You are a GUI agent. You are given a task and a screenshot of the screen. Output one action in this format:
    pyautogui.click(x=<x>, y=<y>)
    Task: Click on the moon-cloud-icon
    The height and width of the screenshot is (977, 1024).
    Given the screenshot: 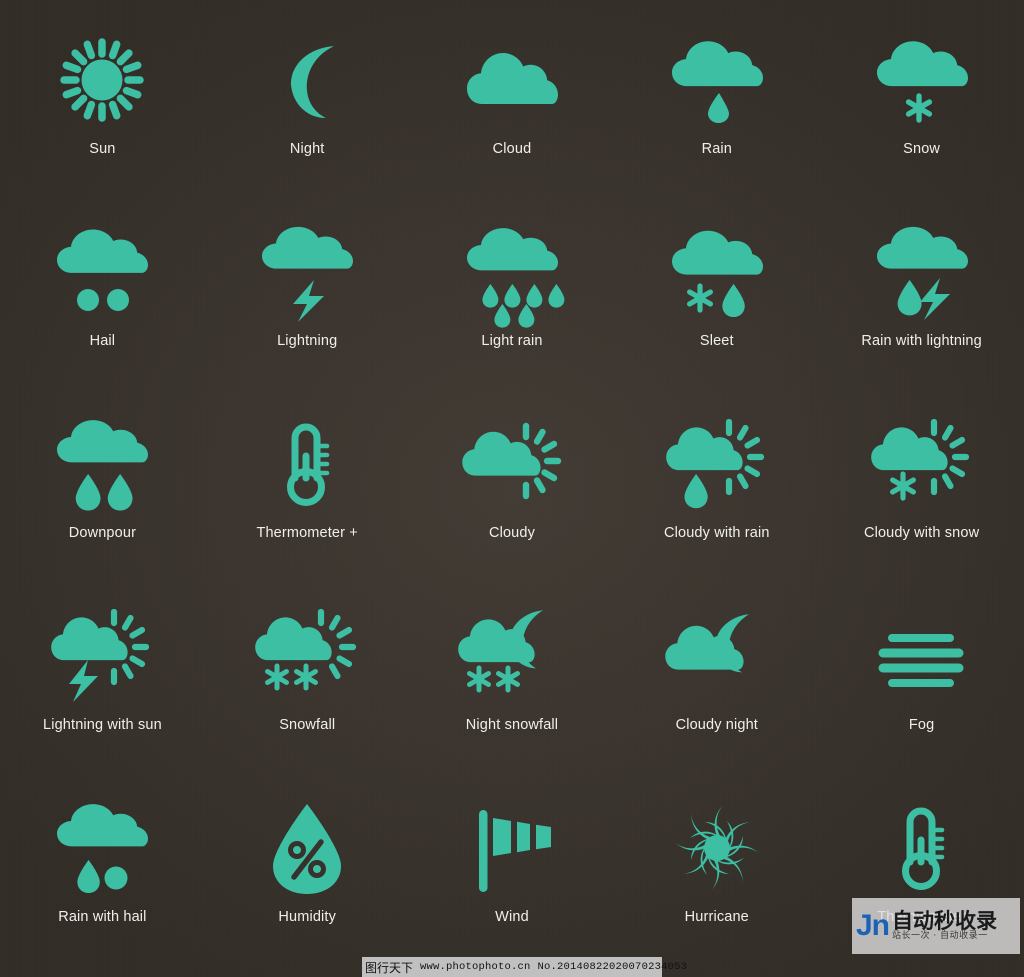 What is the action you would take?
    pyautogui.click(x=717, y=656)
    